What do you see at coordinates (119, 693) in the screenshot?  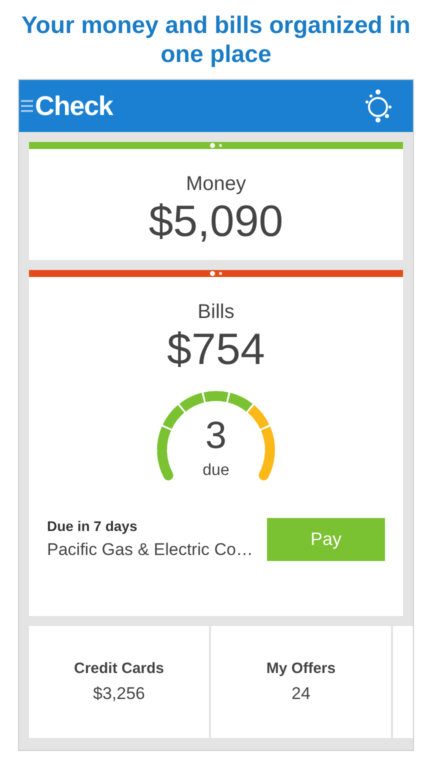 I see `tile-value: $3,256` at bounding box center [119, 693].